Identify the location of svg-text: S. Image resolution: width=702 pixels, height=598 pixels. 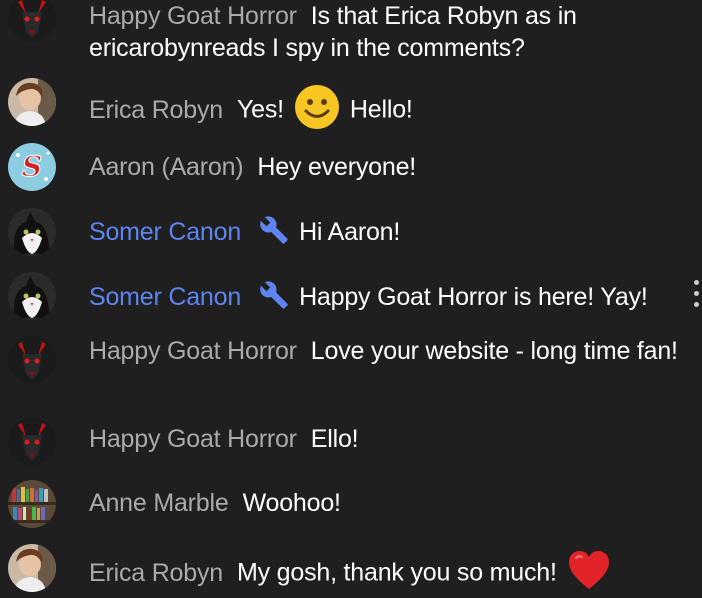
(32, 166).